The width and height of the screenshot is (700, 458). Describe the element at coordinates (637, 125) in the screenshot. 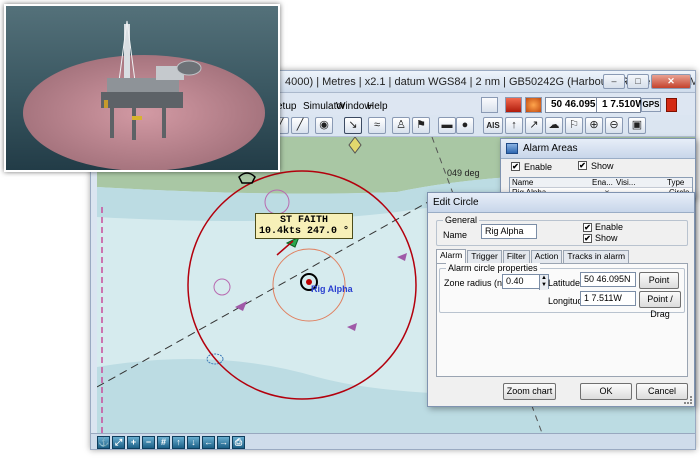

I see `screen-icon: ▣` at that location.